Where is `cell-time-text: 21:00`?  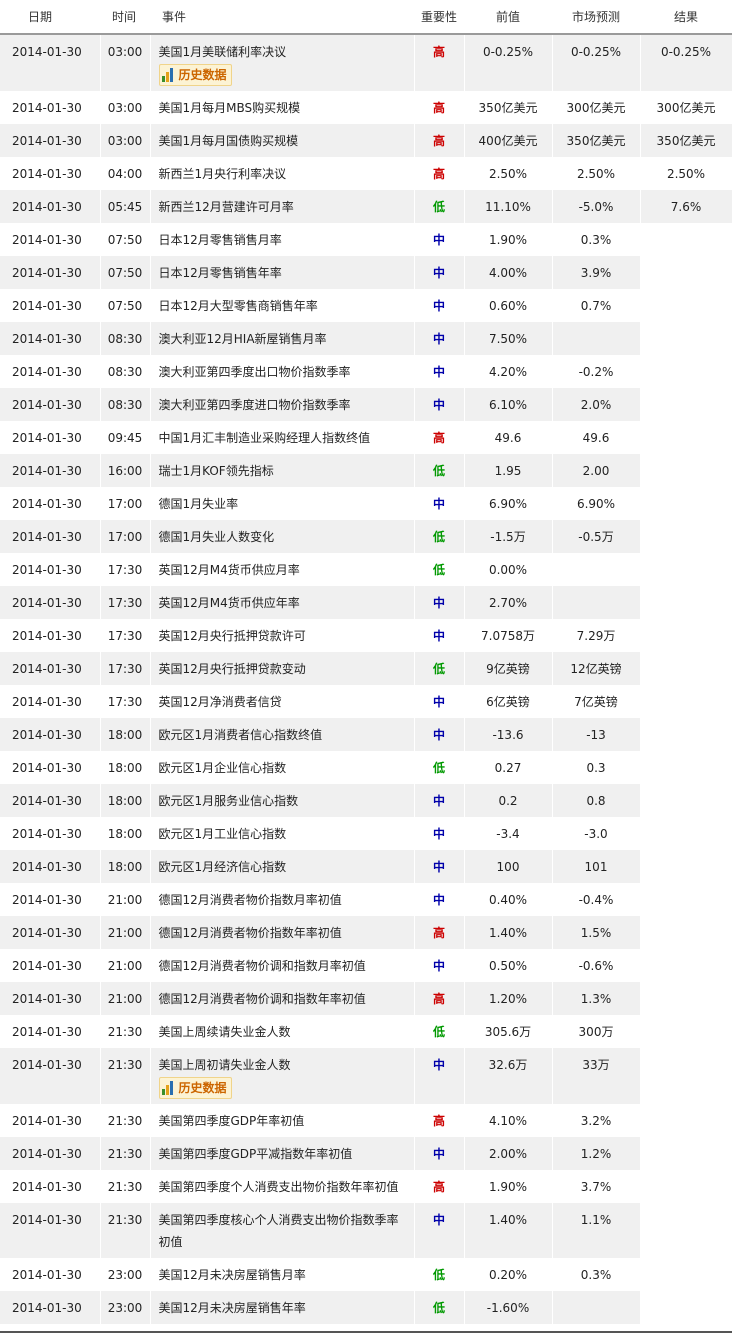 cell-time-text: 21:00 is located at coordinates (125, 999).